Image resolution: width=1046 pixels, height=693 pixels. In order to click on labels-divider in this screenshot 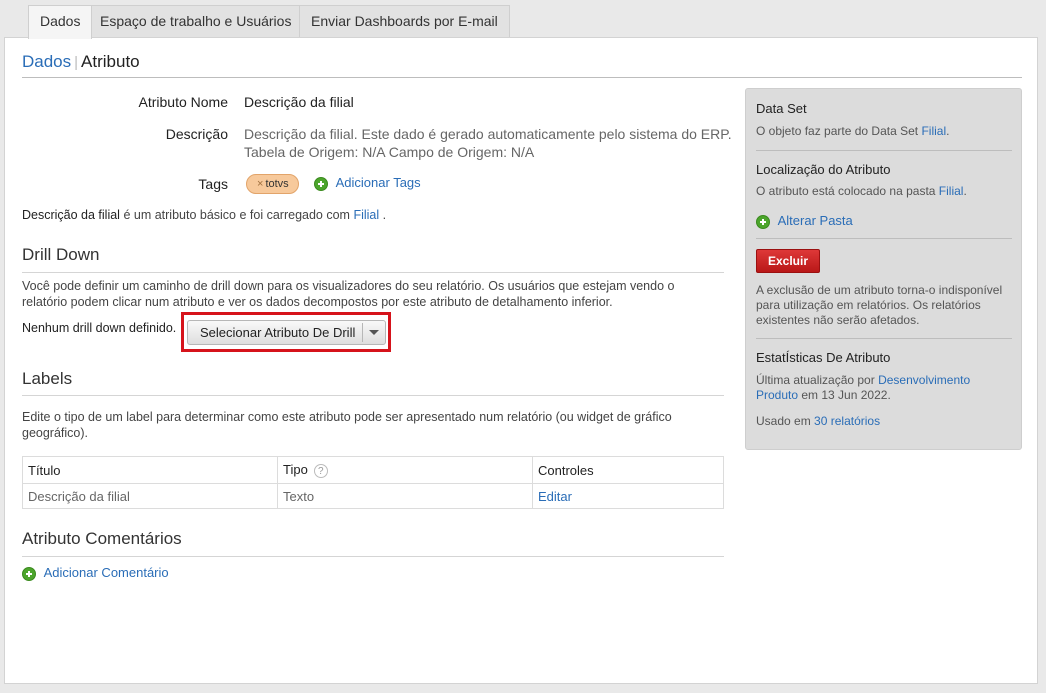, I will do `click(373, 395)`.